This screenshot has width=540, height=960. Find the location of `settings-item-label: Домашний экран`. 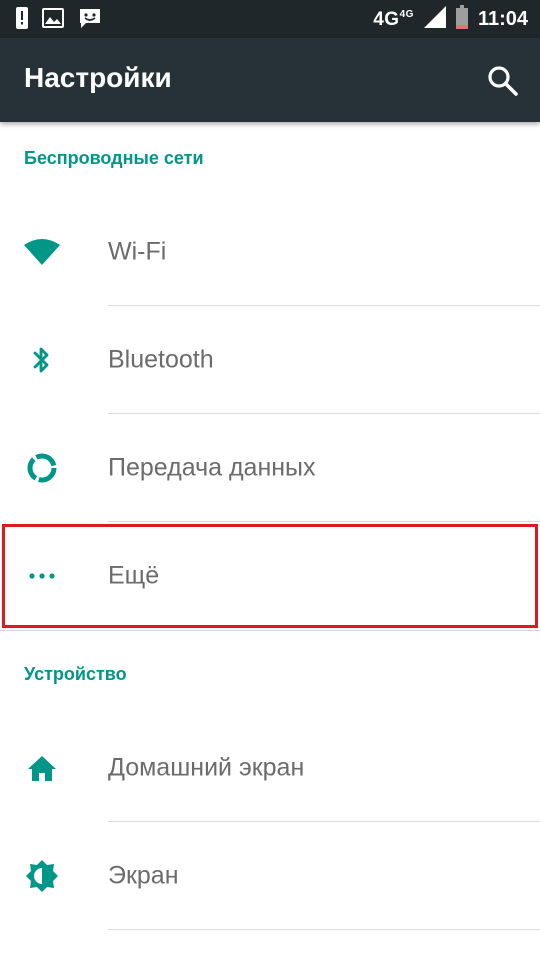

settings-item-label: Домашний экран is located at coordinates (206, 767).